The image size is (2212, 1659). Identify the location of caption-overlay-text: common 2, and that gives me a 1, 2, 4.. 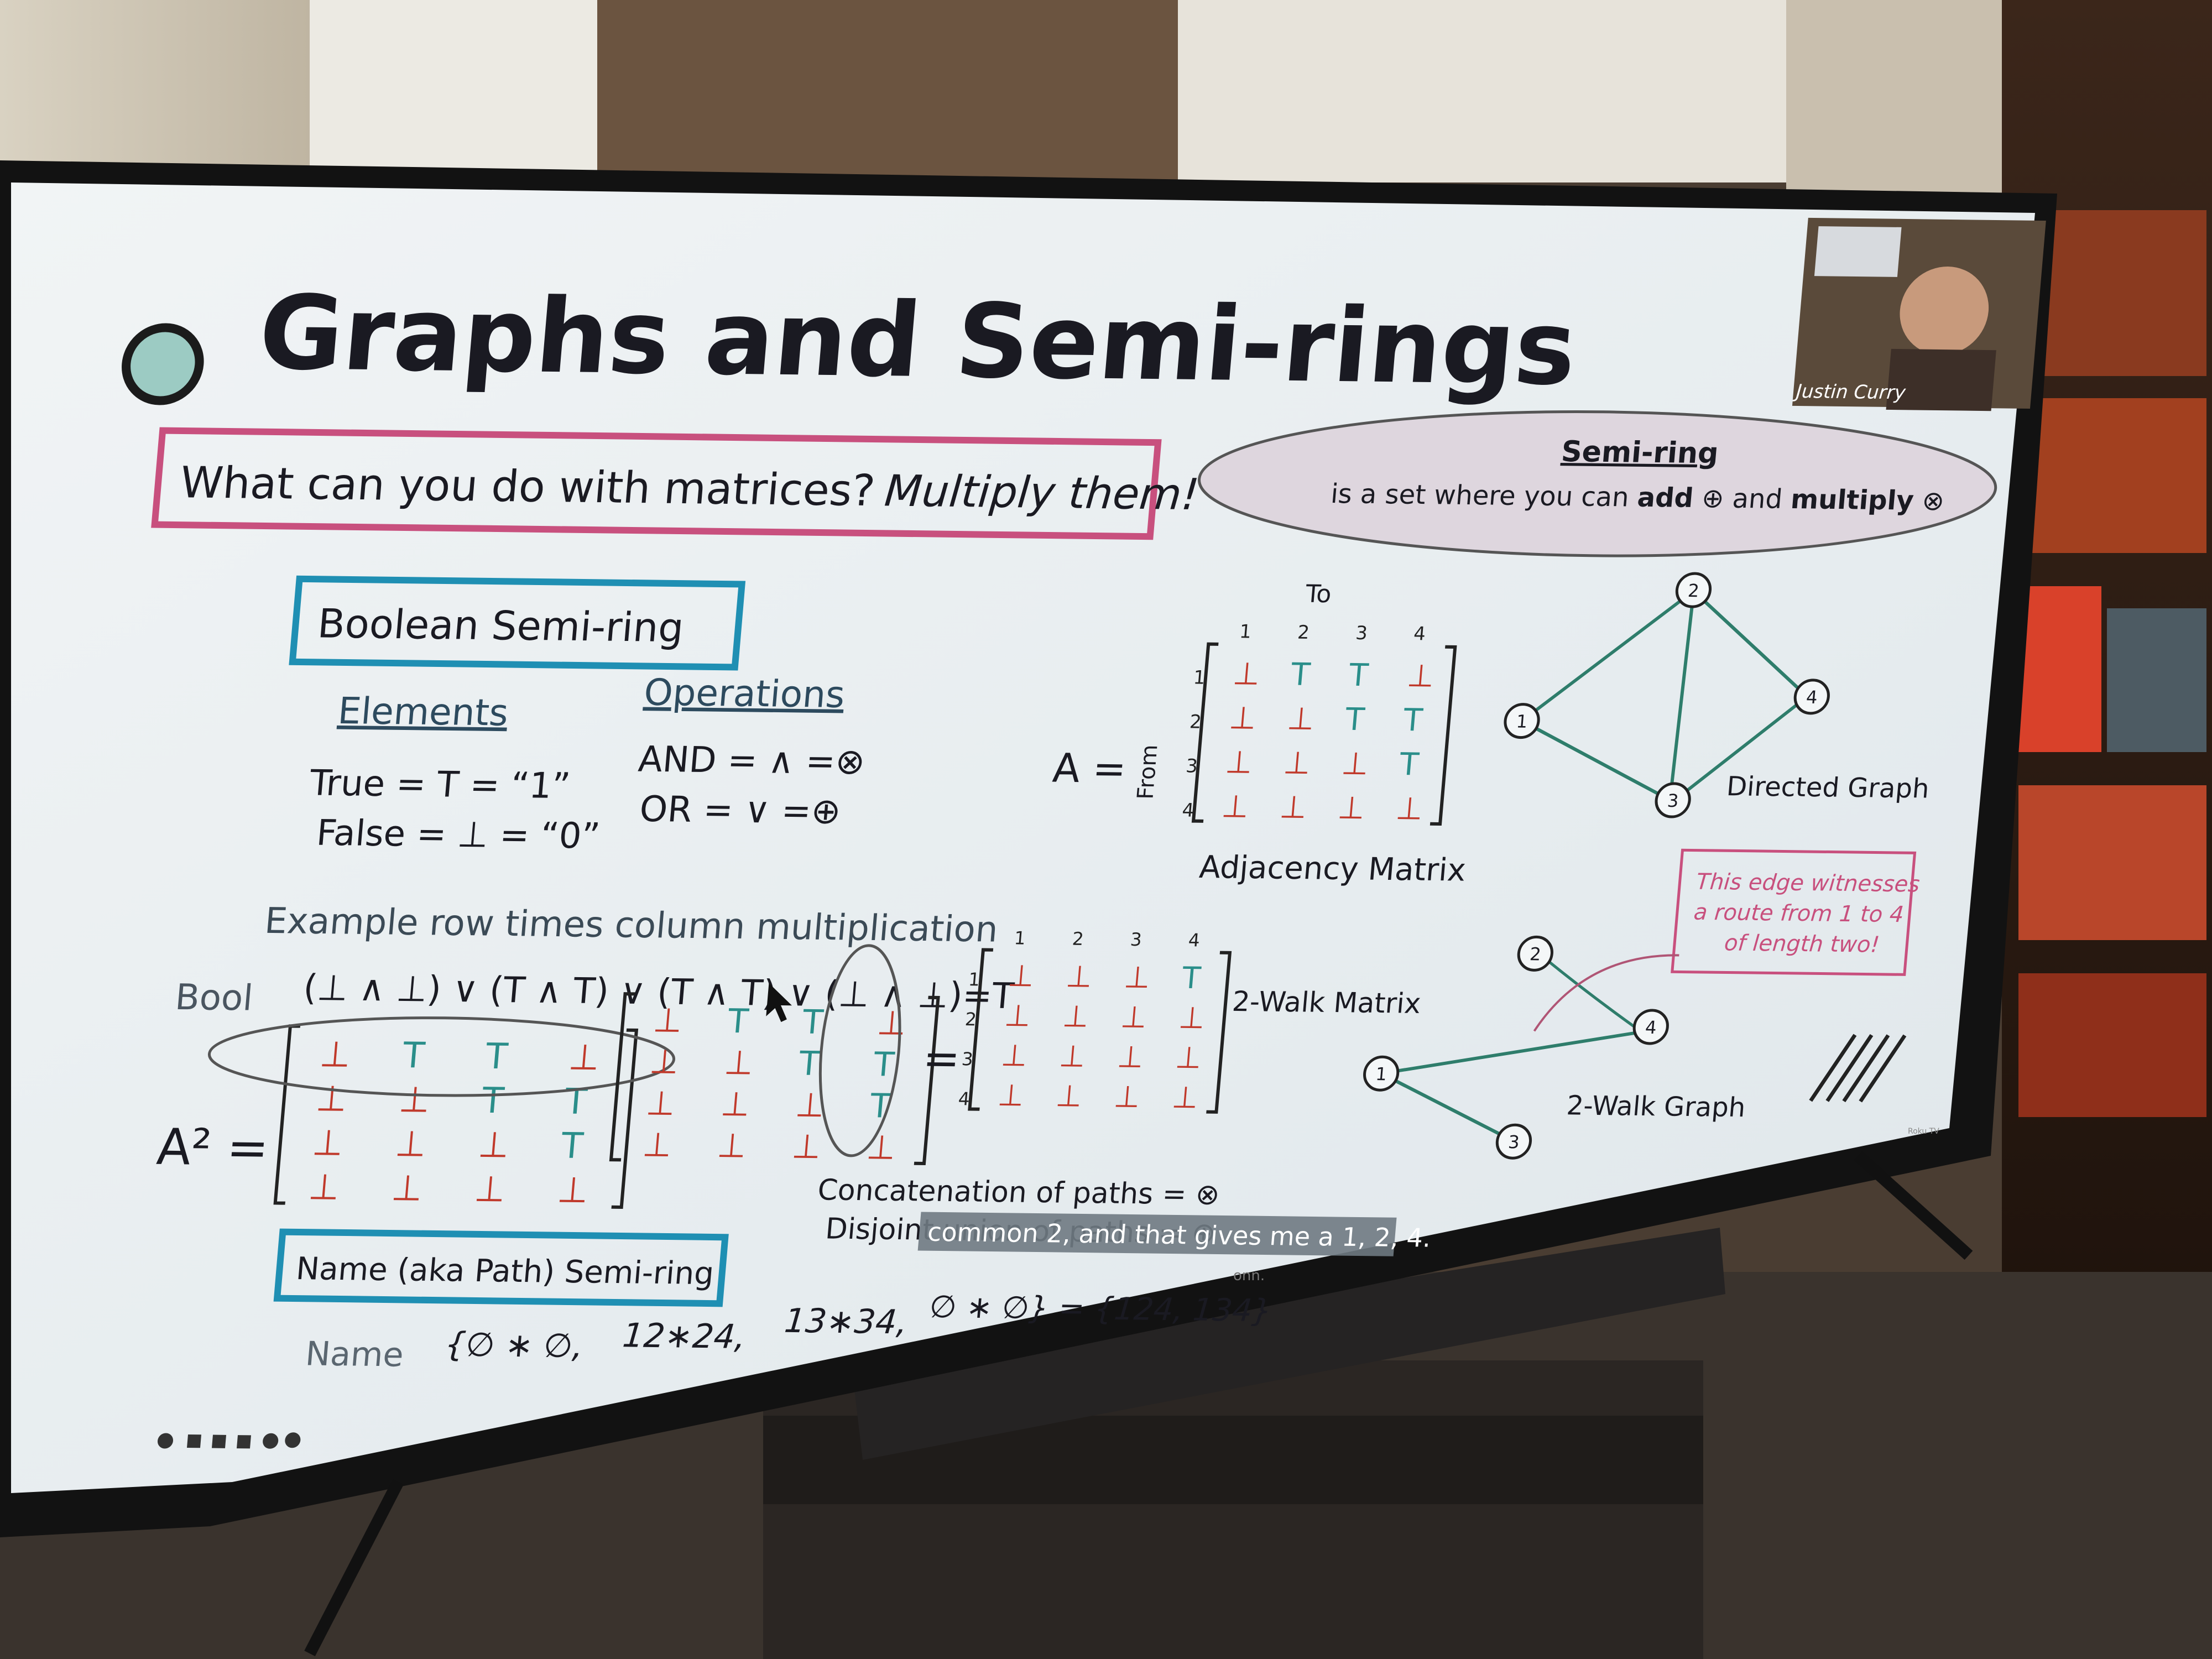
(1179, 1235).